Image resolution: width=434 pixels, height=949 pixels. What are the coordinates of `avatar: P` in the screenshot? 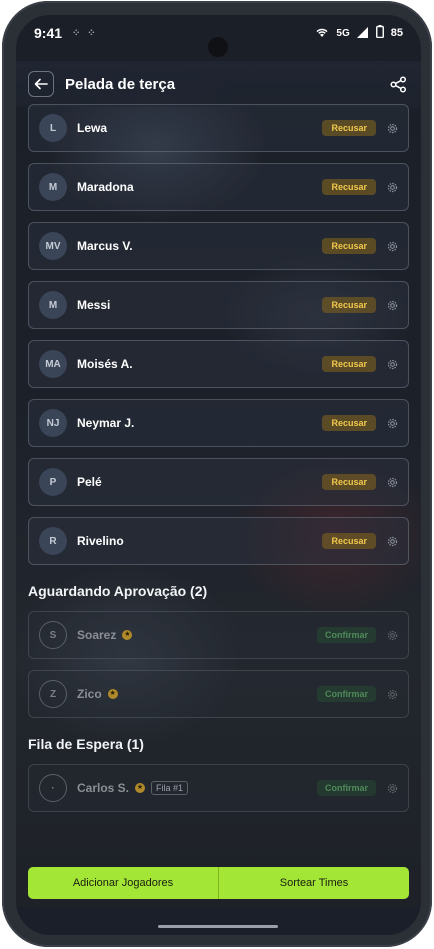 It's located at (53, 482).